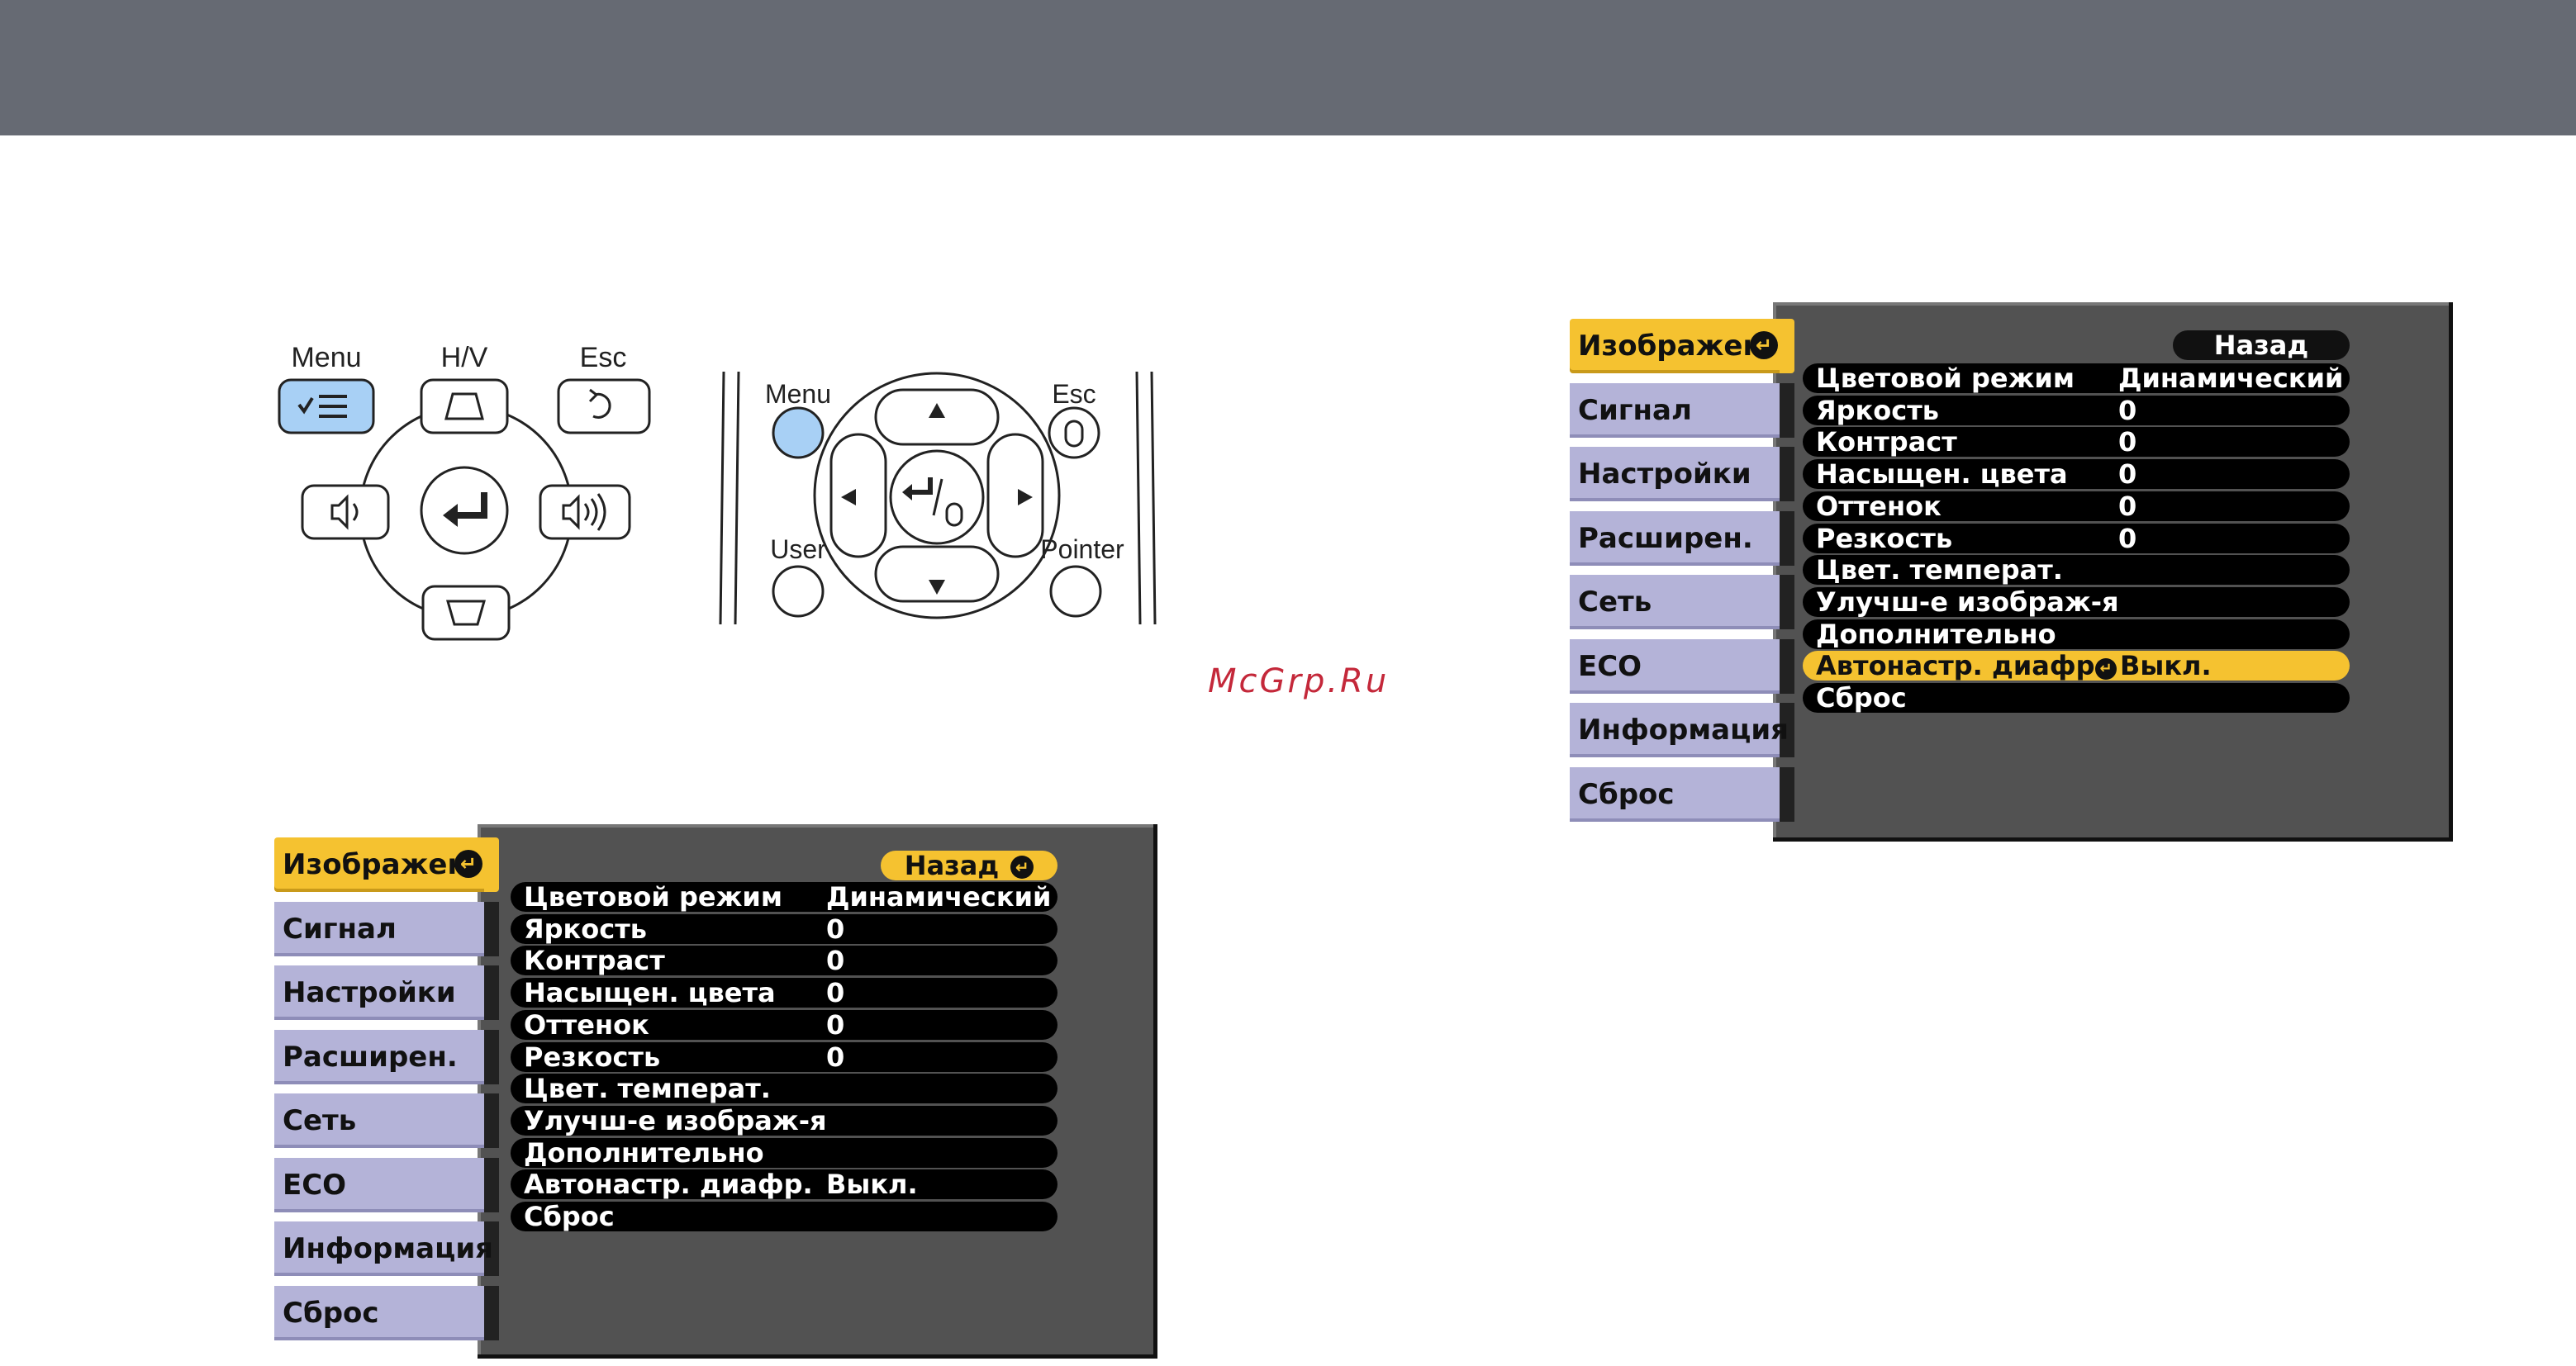 The height and width of the screenshot is (1366, 2576). Describe the element at coordinates (798, 394) in the screenshot. I see `remote-menu-label: Menu` at that location.